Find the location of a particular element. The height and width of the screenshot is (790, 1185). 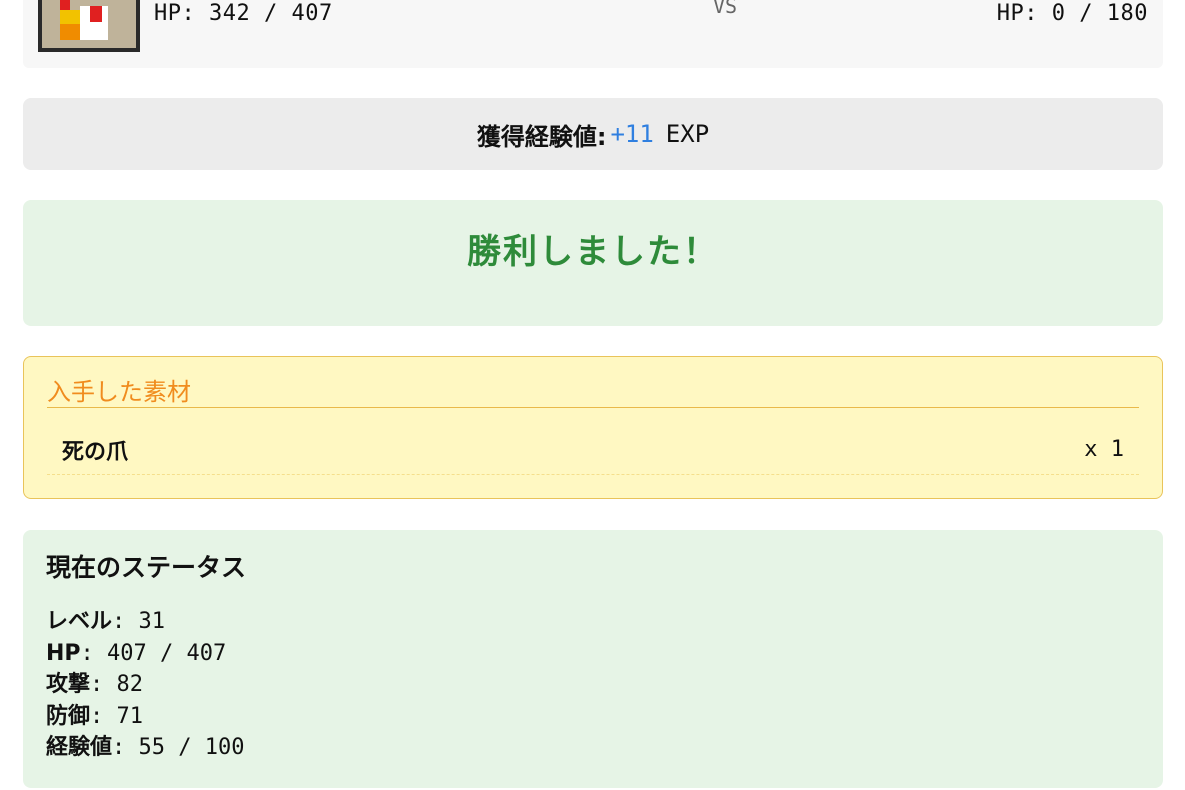

status-title: 現在のステータス is located at coordinates (146, 567).